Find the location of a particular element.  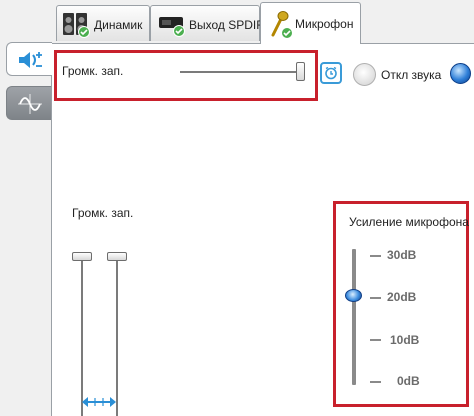

left-channel-thumb is located at coordinates (82, 256).